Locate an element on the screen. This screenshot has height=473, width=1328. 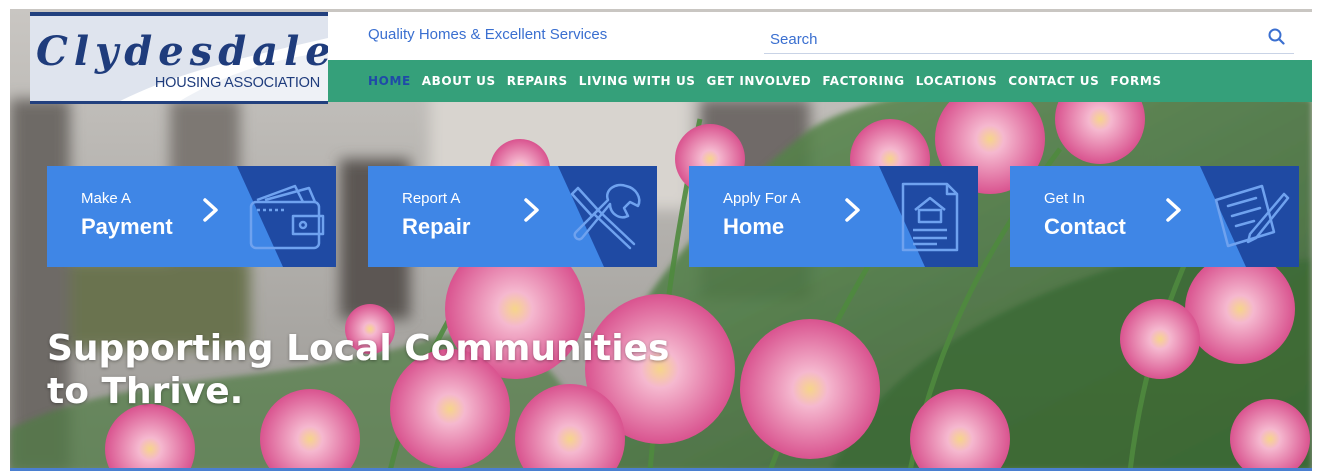
nav-item-about-us: ABOUT US is located at coordinates (459, 81).